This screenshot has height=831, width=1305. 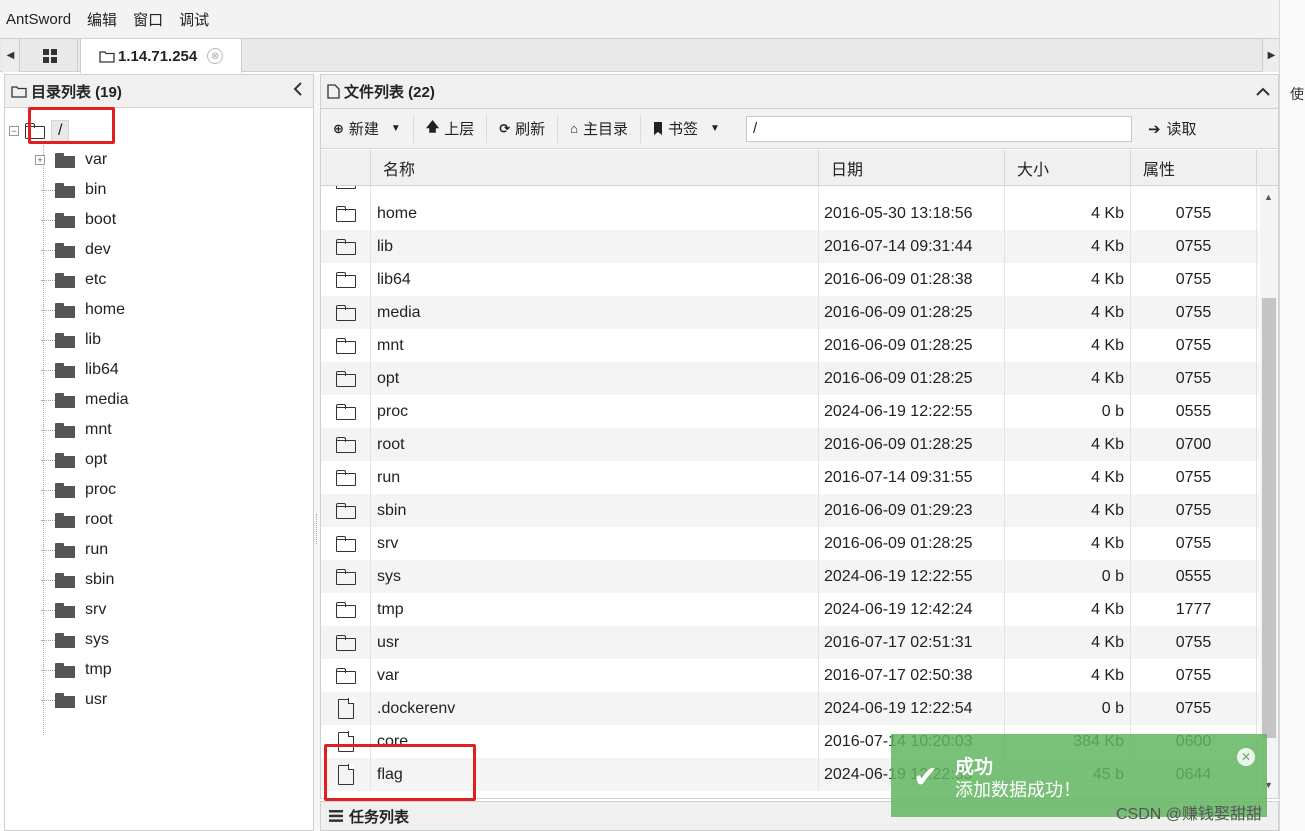 I want to click on table-row: etc 2024-06-19 12:22:54 4 Kb 0755, so click(x=790, y=191).